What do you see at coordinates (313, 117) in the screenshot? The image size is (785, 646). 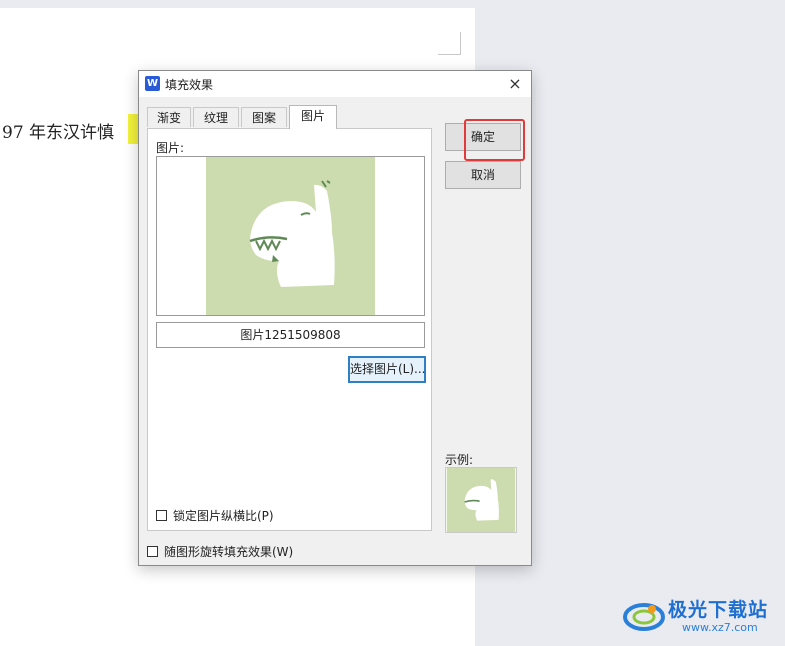 I see `tab-picture: 图片` at bounding box center [313, 117].